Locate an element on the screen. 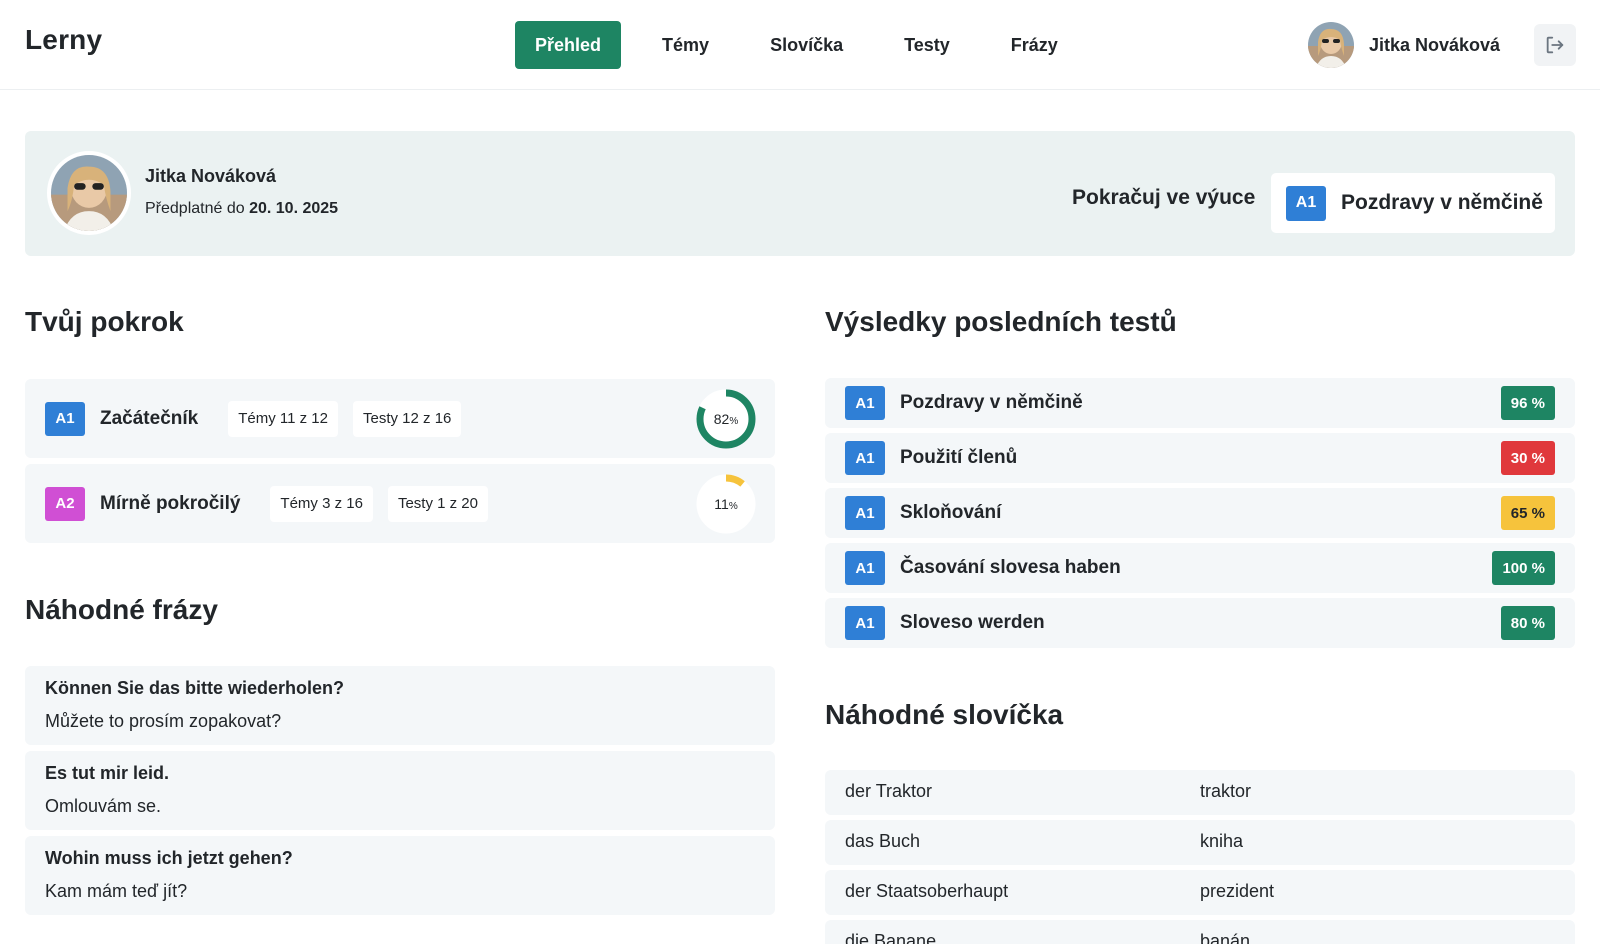 This screenshot has height=944, width=1600. vocab-czech: traktor is located at coordinates (1226, 791).